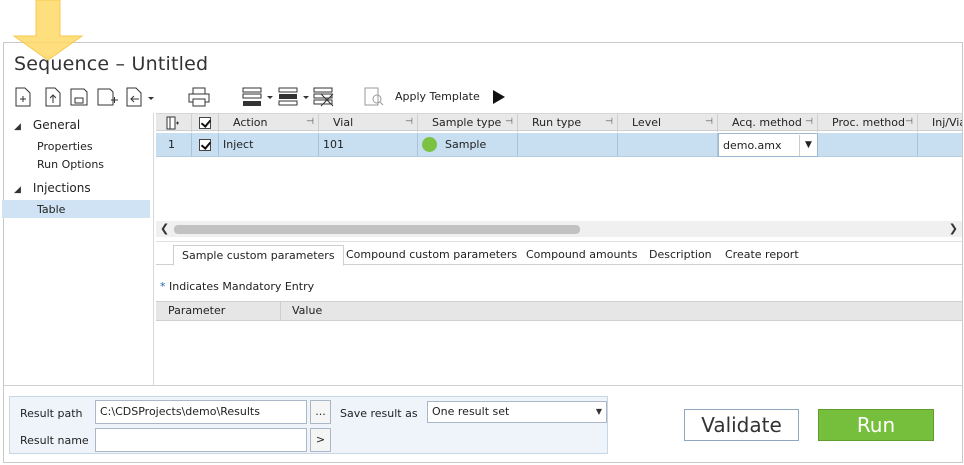  I want to click on tab-description: Description, so click(680, 255).